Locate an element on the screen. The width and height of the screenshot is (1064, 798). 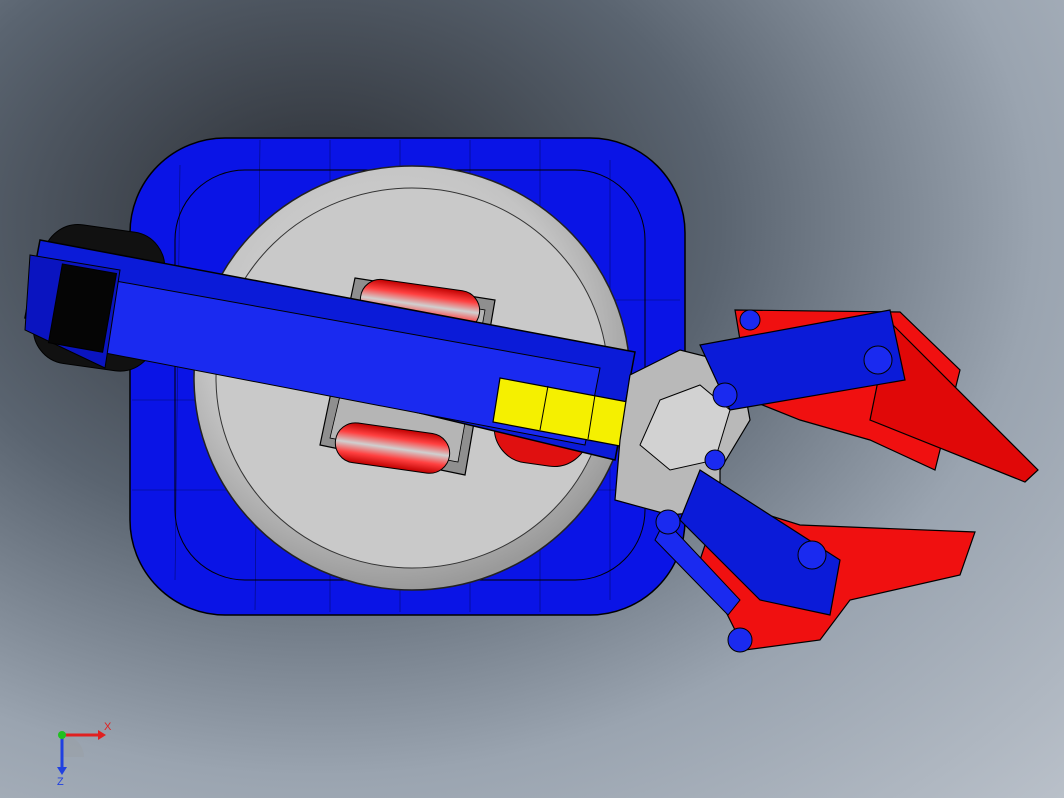
coordinate-triad: X Z is located at coordinates (84, 753).